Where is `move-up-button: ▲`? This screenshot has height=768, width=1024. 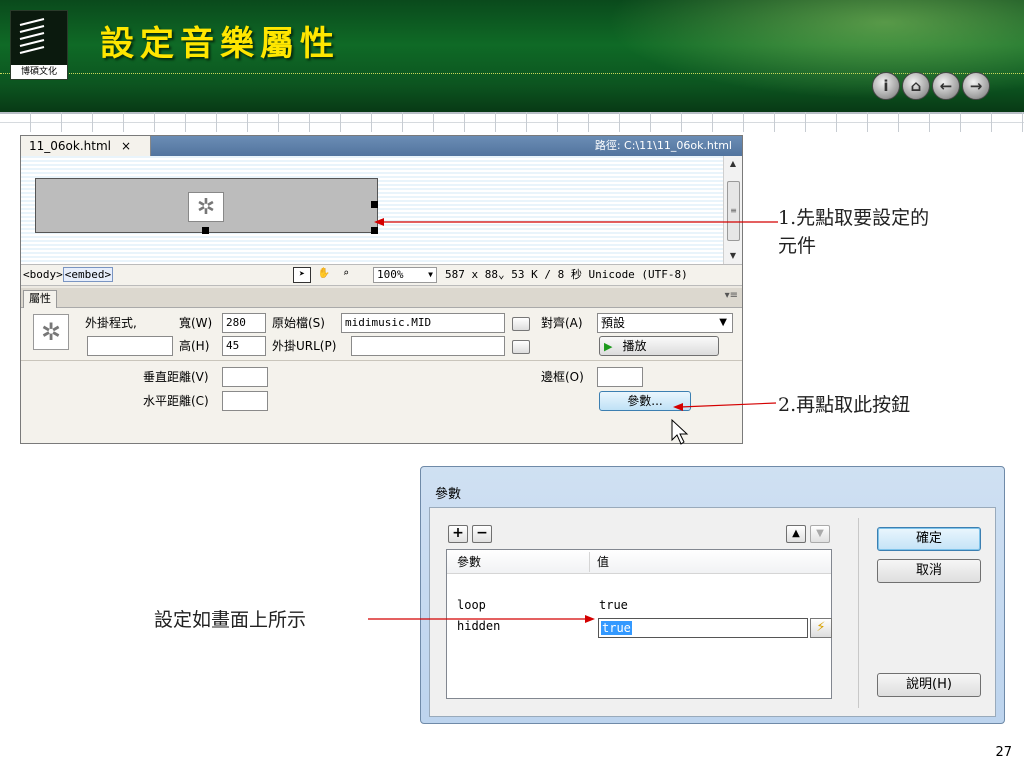 move-up-button: ▲ is located at coordinates (796, 534).